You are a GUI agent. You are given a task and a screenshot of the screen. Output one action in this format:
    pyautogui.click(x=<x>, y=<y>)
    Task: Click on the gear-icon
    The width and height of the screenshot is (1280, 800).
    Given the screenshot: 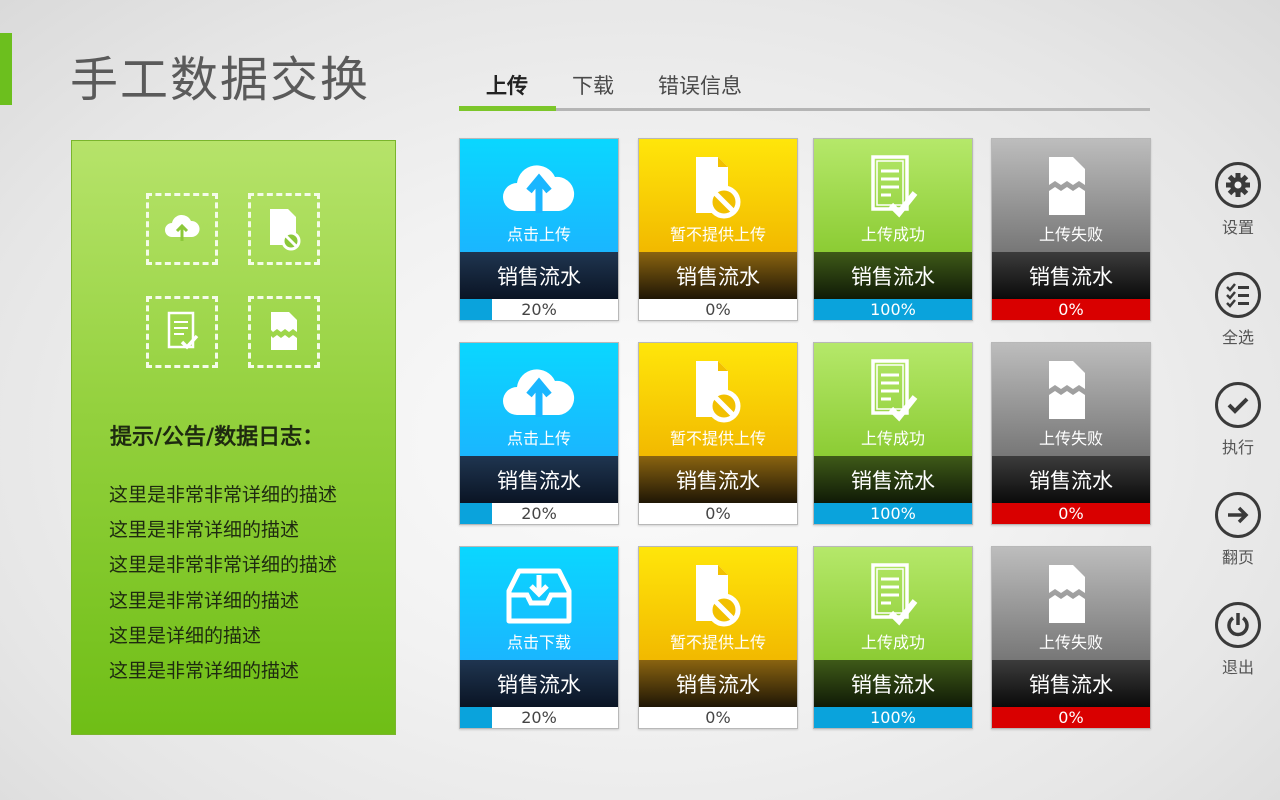 What is the action you would take?
    pyautogui.click(x=1238, y=185)
    